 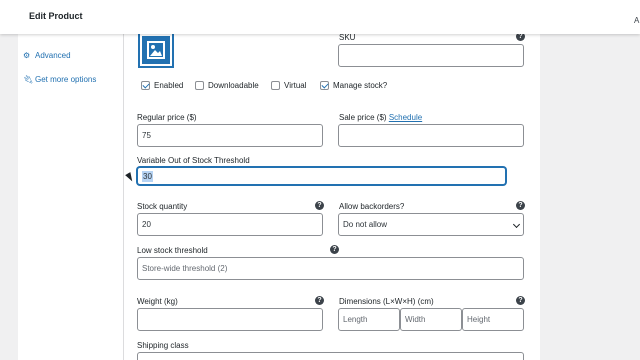 I want to click on sidebar-item-label: Advanced, so click(x=53, y=55).